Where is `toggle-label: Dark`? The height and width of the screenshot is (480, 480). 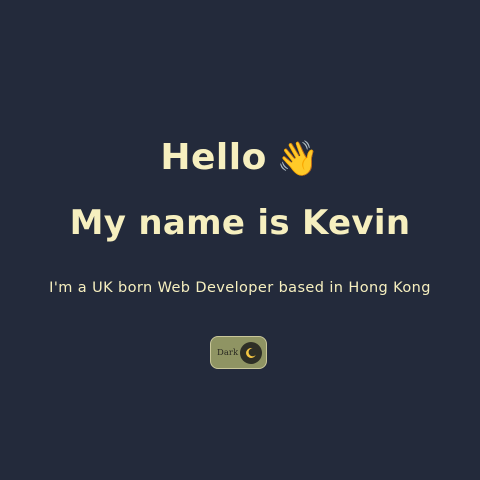 toggle-label: Dark is located at coordinates (228, 352).